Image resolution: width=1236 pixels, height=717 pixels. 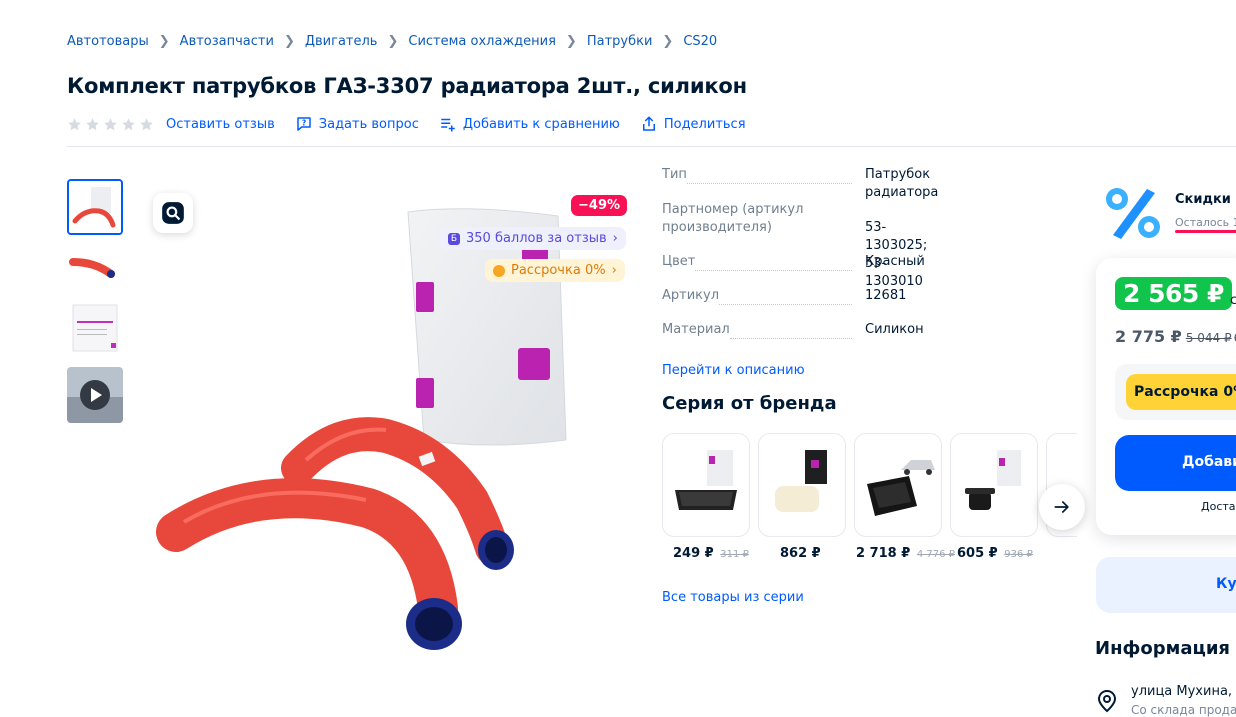 What do you see at coordinates (499, 270) in the screenshot?
I see `installment-icon` at bounding box center [499, 270].